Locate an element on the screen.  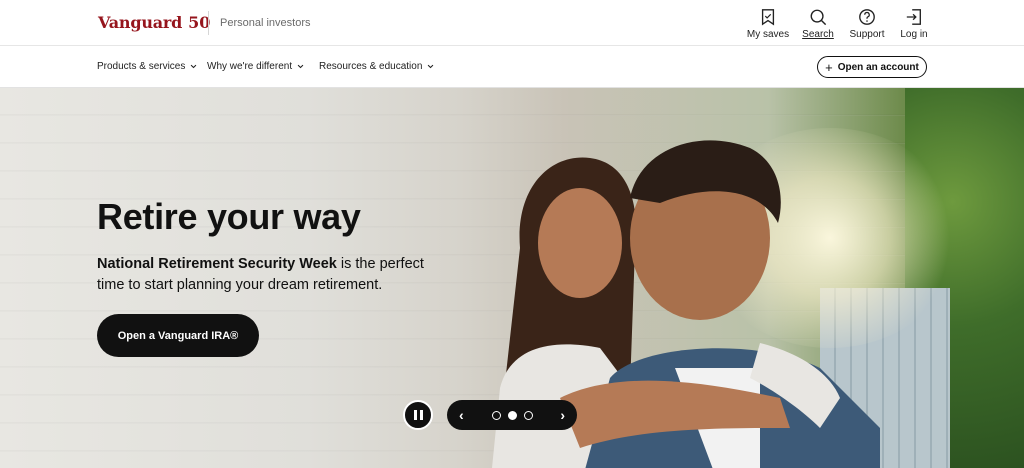
carousel-pause-button is located at coordinates (418, 415).